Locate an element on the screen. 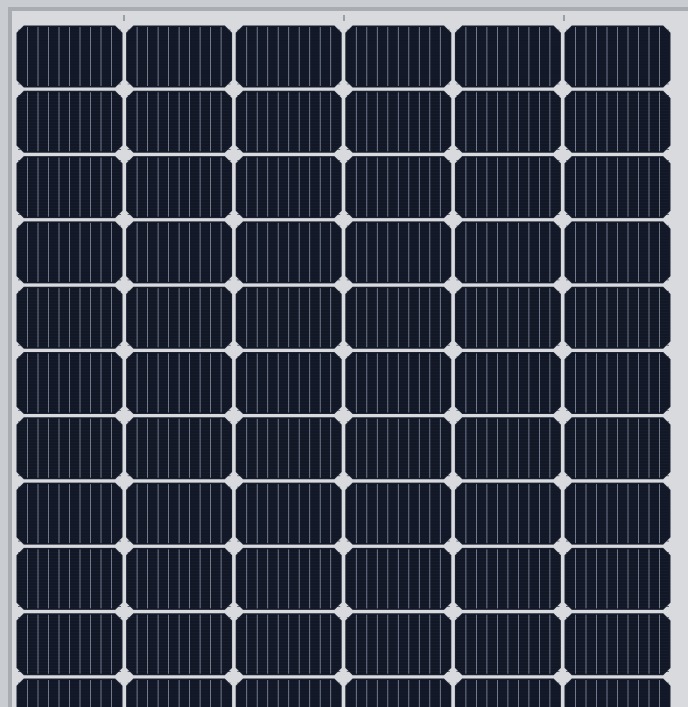 The height and width of the screenshot is (707, 688). frame-mark-right is located at coordinates (564, 18).